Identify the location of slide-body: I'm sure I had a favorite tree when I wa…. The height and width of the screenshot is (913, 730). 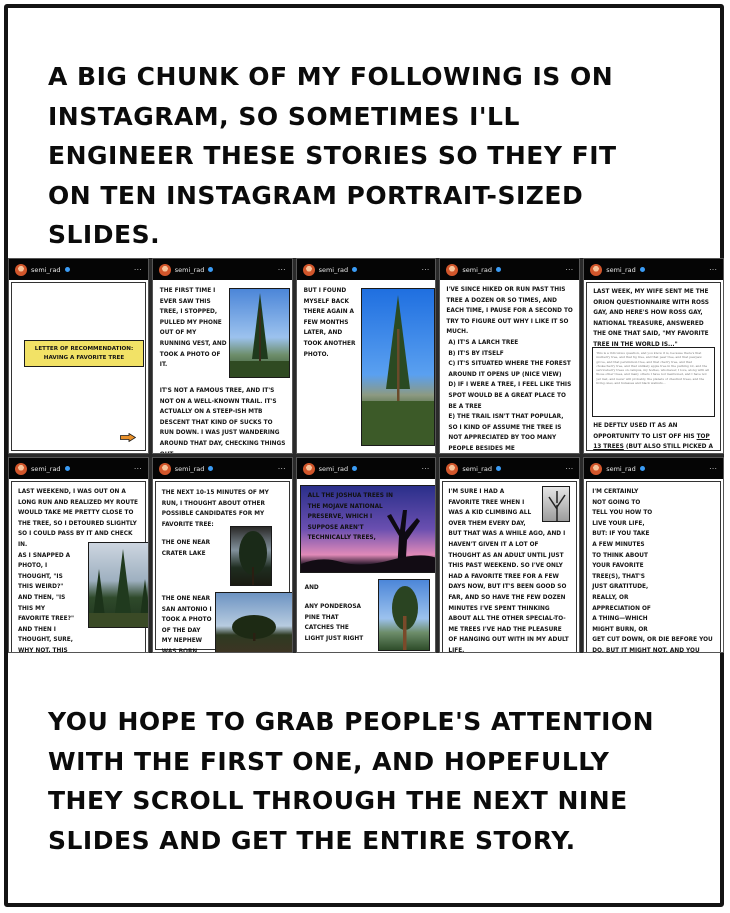
(510, 566).